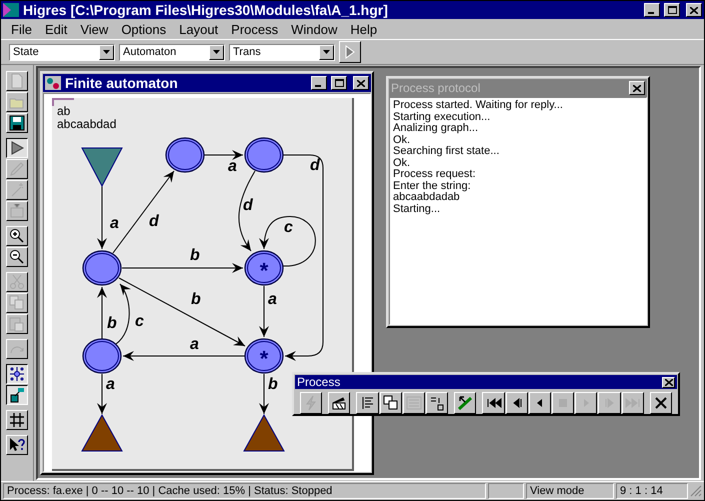 The image size is (705, 501). I want to click on end-triangle, so click(102, 433).